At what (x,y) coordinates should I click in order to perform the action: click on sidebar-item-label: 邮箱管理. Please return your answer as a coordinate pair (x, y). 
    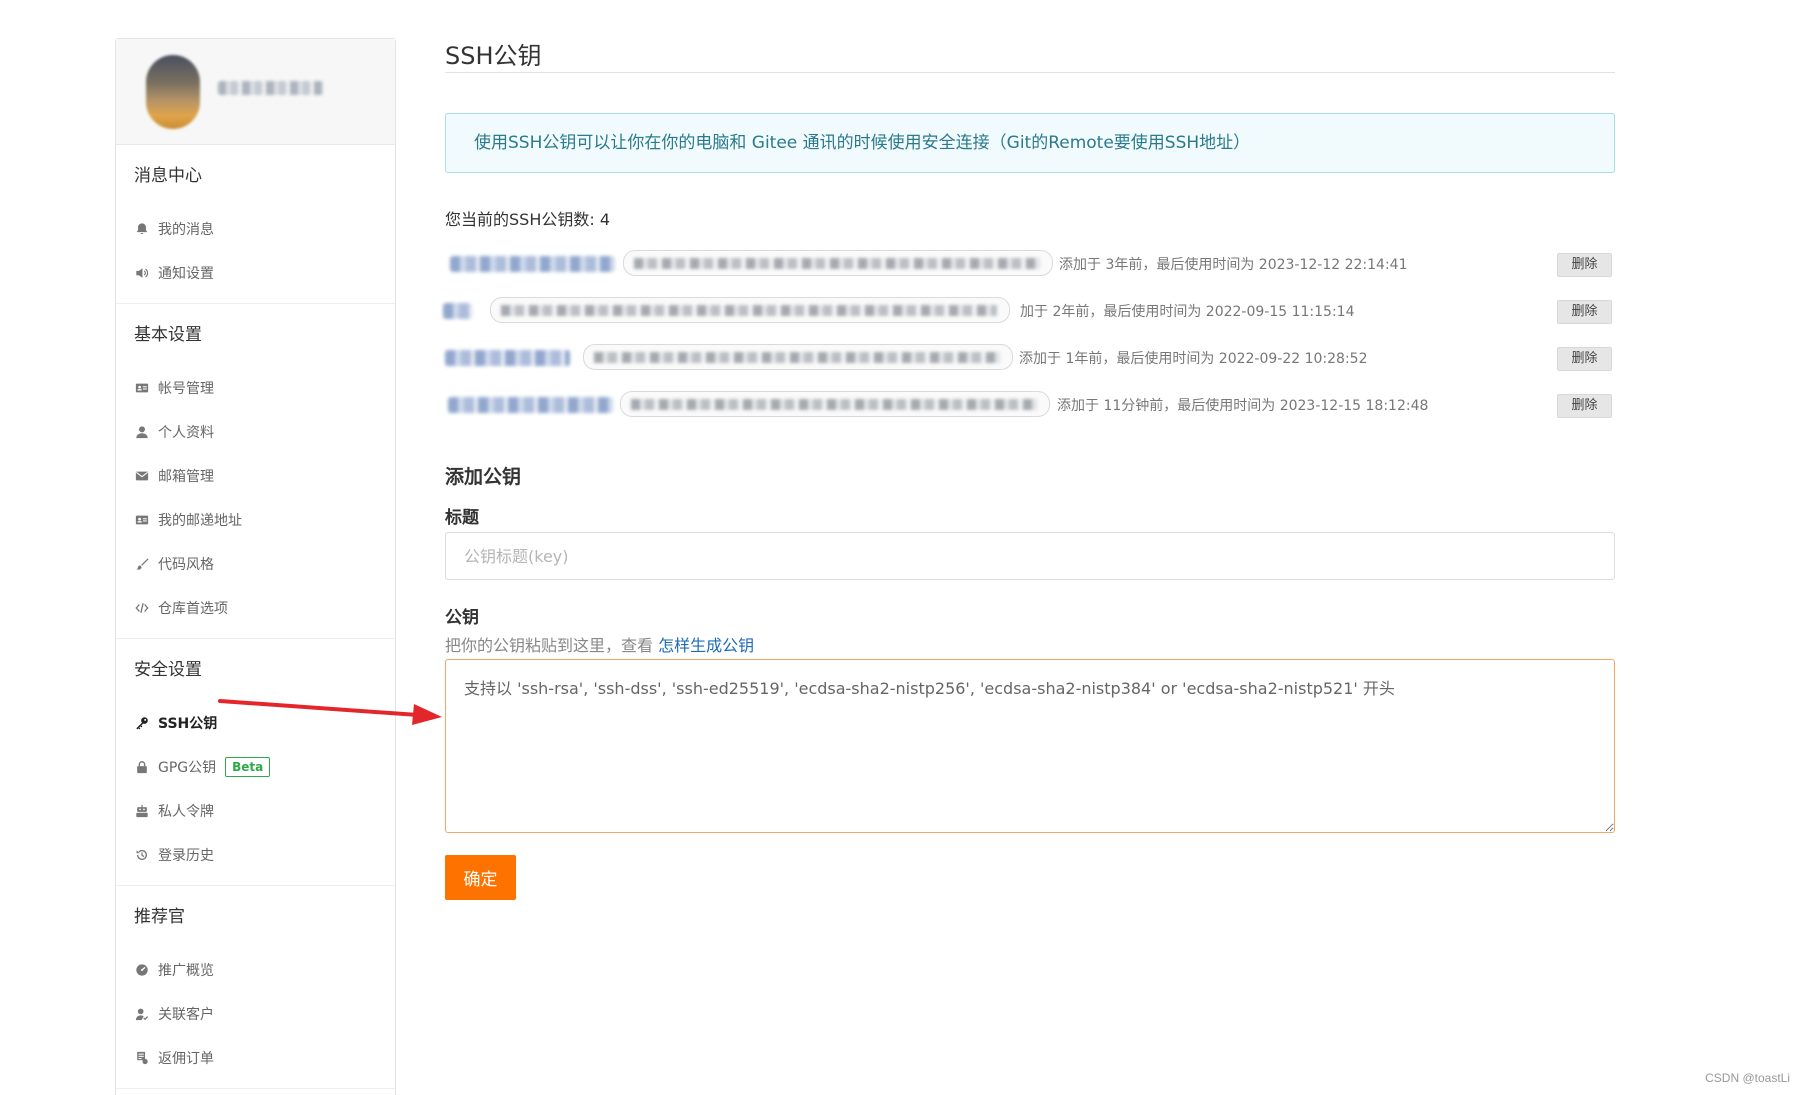
    Looking at the image, I should click on (186, 477).